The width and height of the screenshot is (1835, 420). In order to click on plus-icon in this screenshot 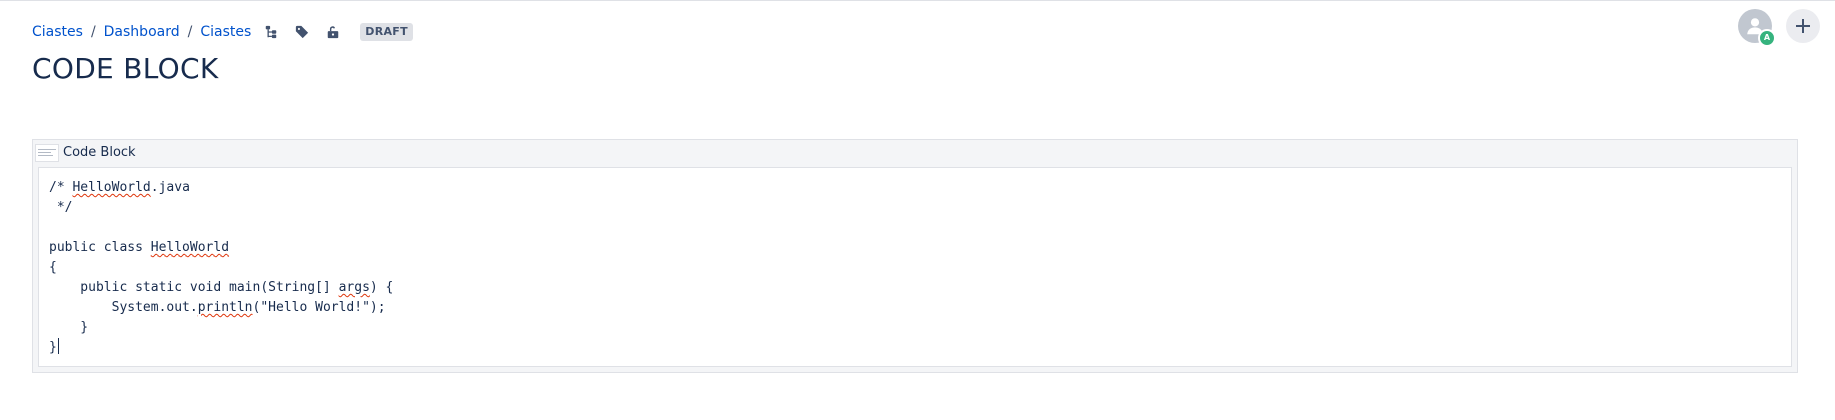, I will do `click(1803, 26)`.